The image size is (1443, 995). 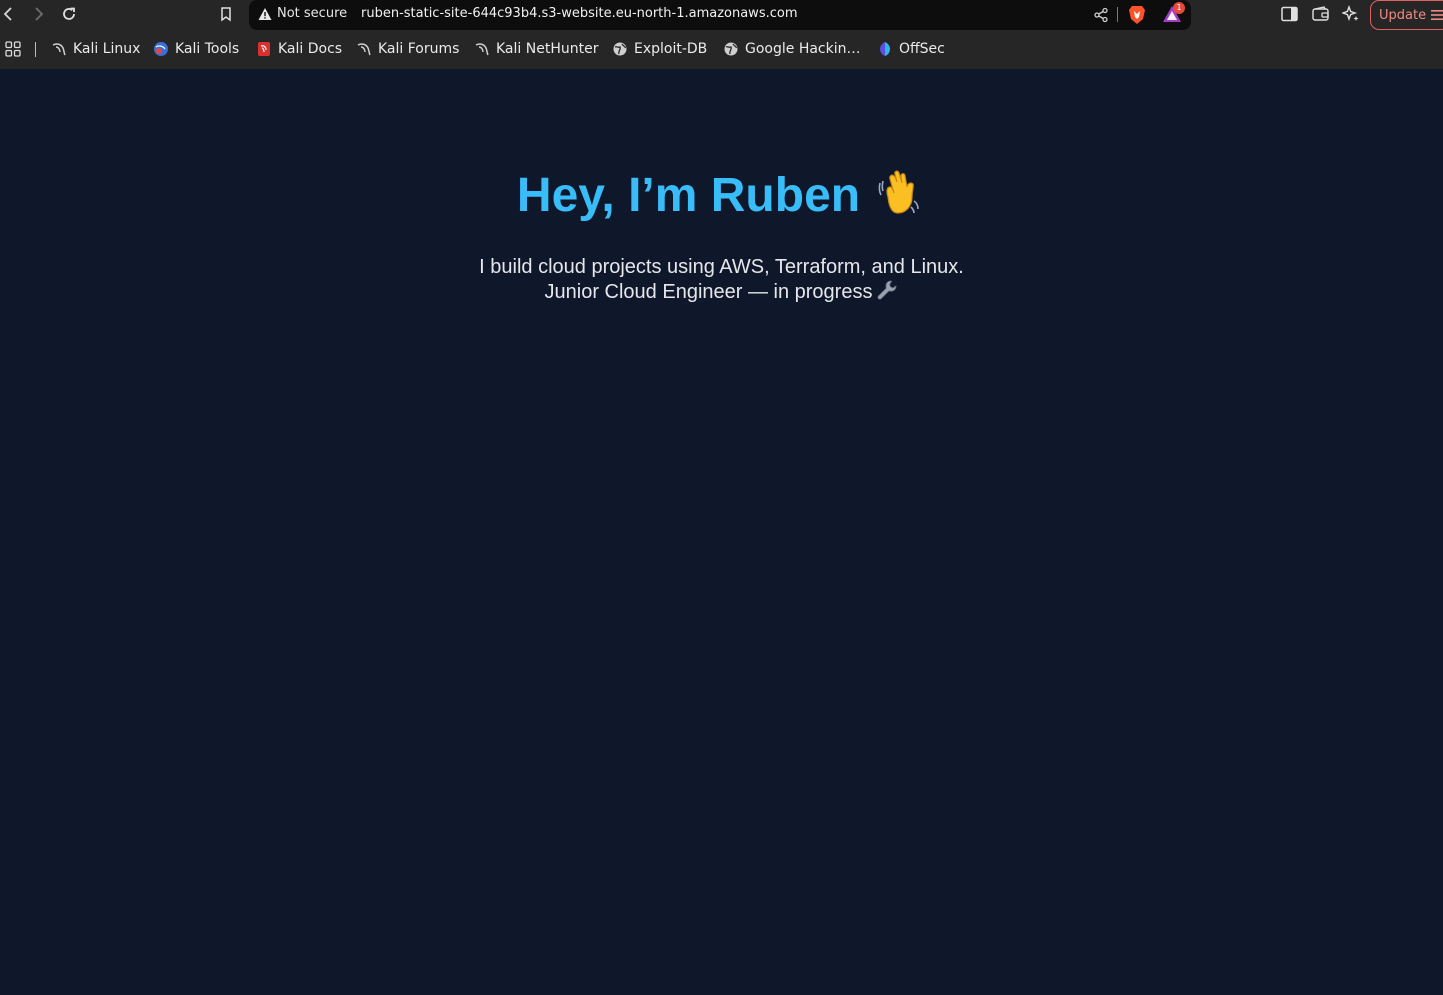 What do you see at coordinates (922, 49) in the screenshot?
I see `bookmark-label: OffSec` at bounding box center [922, 49].